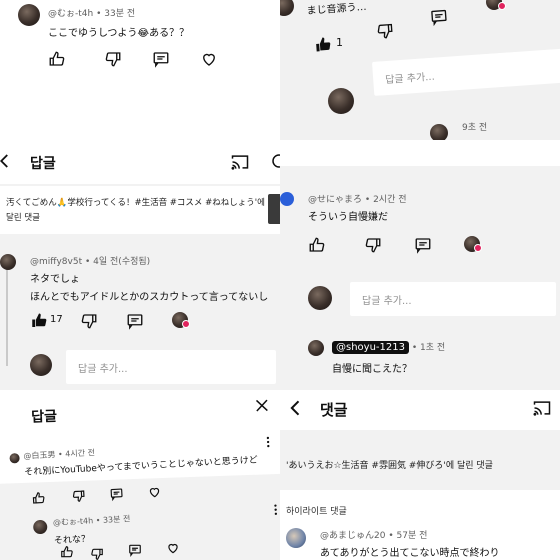 The image size is (560, 560). I want to click on comment-text: そういう自慢嫌だ, so click(348, 217).